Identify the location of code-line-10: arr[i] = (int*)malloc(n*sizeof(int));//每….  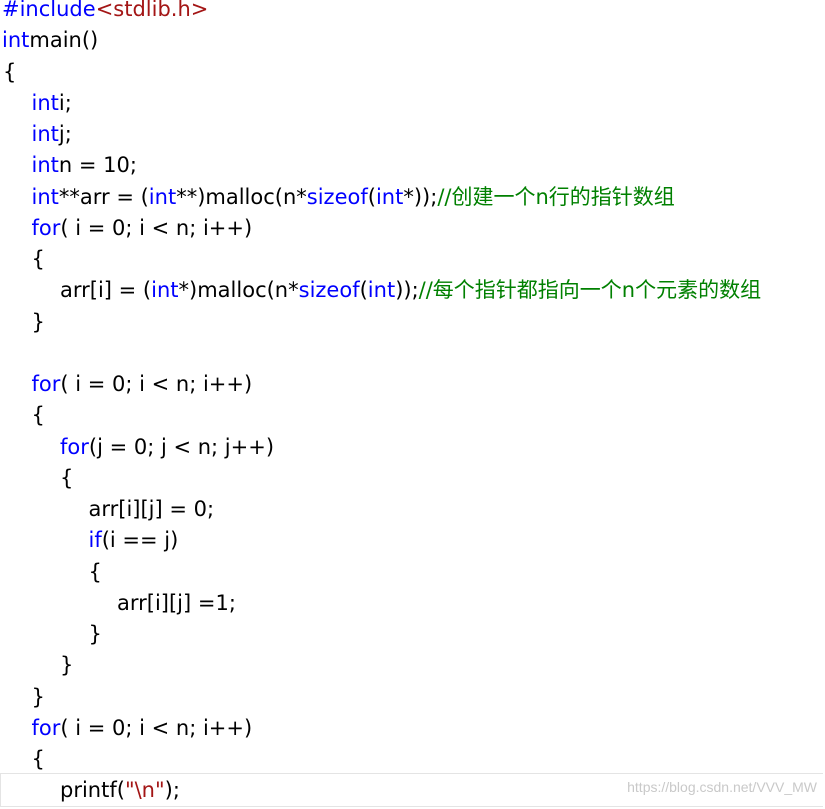
(442, 290).